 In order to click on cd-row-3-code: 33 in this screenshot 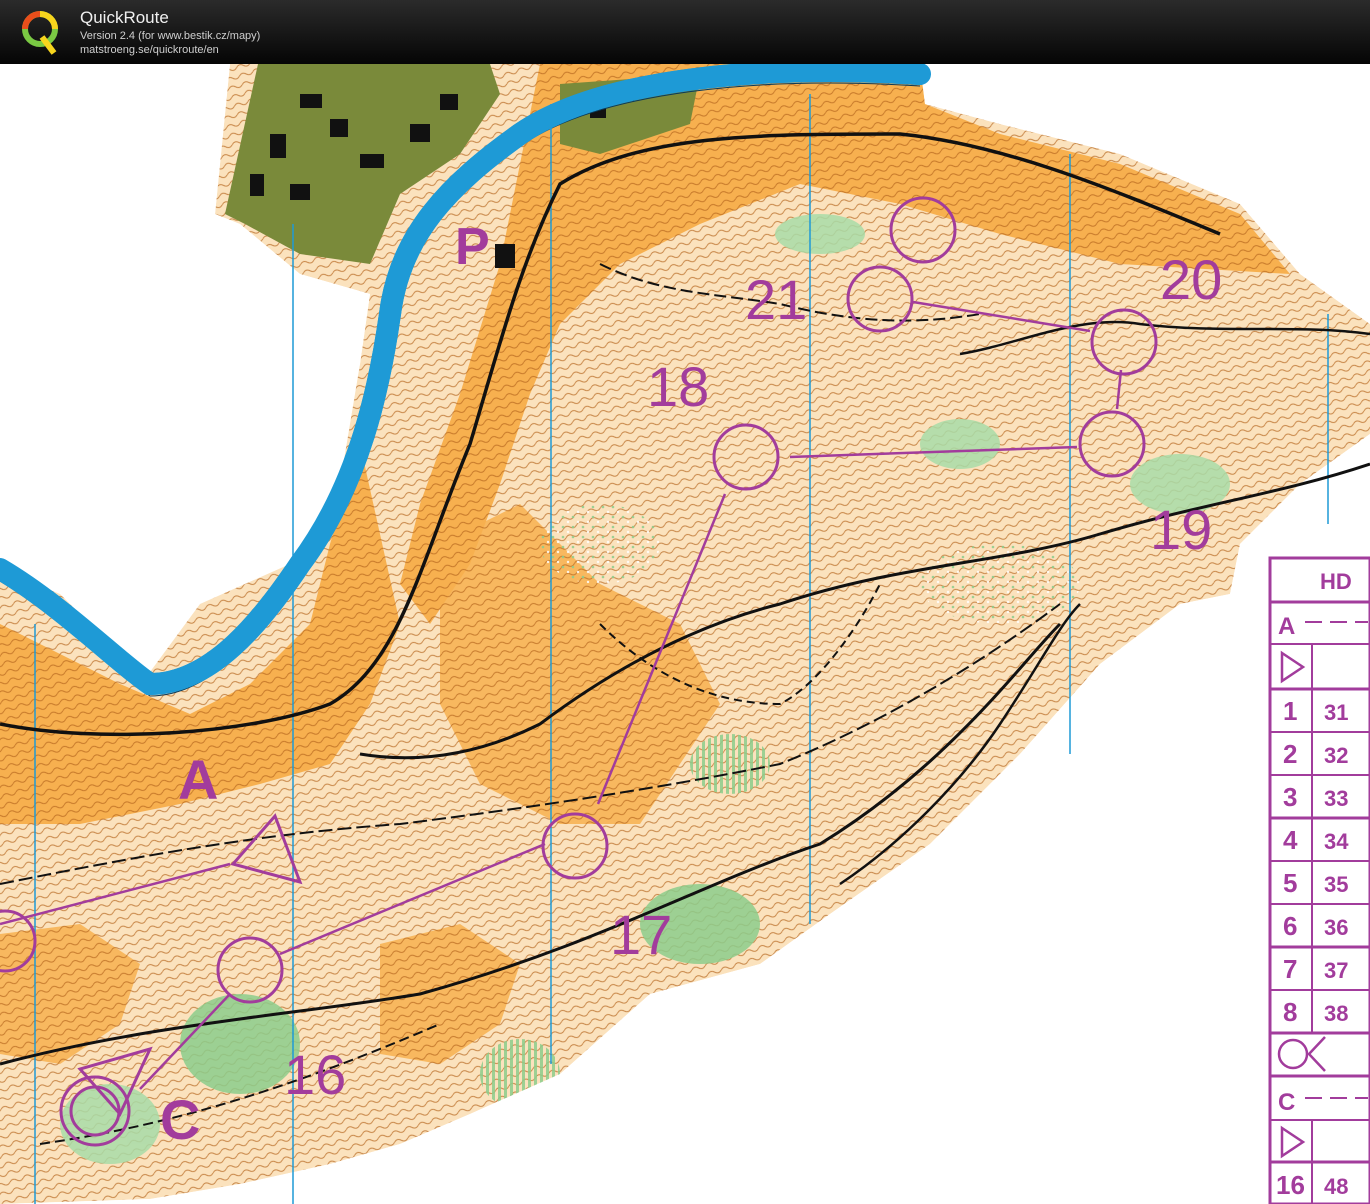, I will do `click(1336, 798)`.